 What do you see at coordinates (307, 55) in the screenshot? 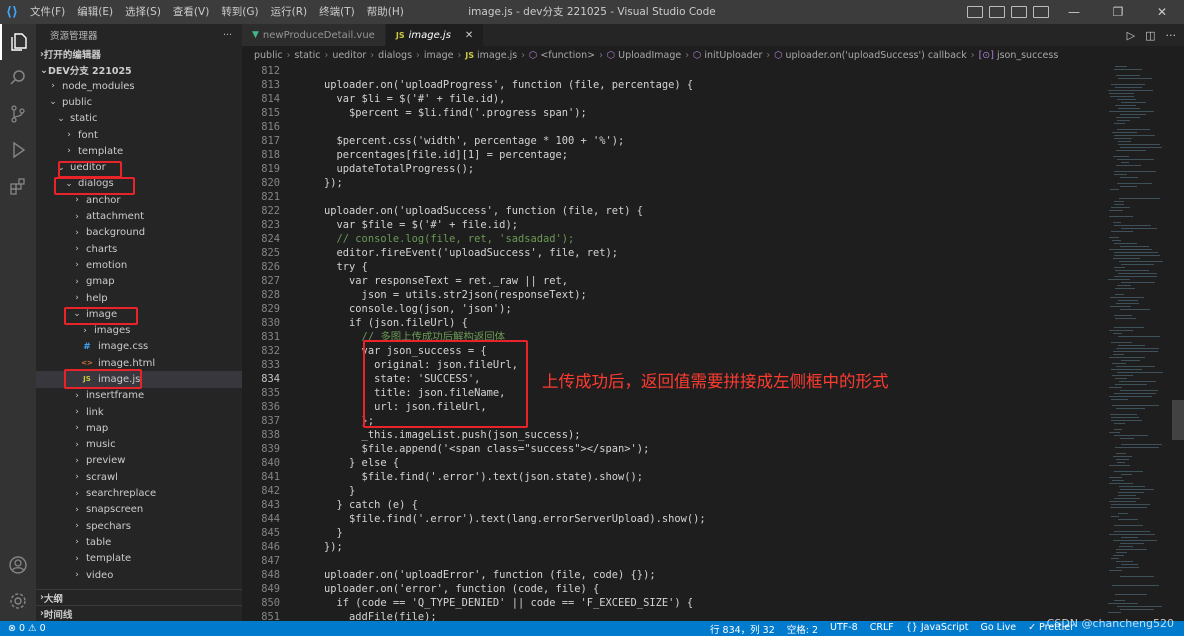
I see `breadcrumb-item: static` at bounding box center [307, 55].